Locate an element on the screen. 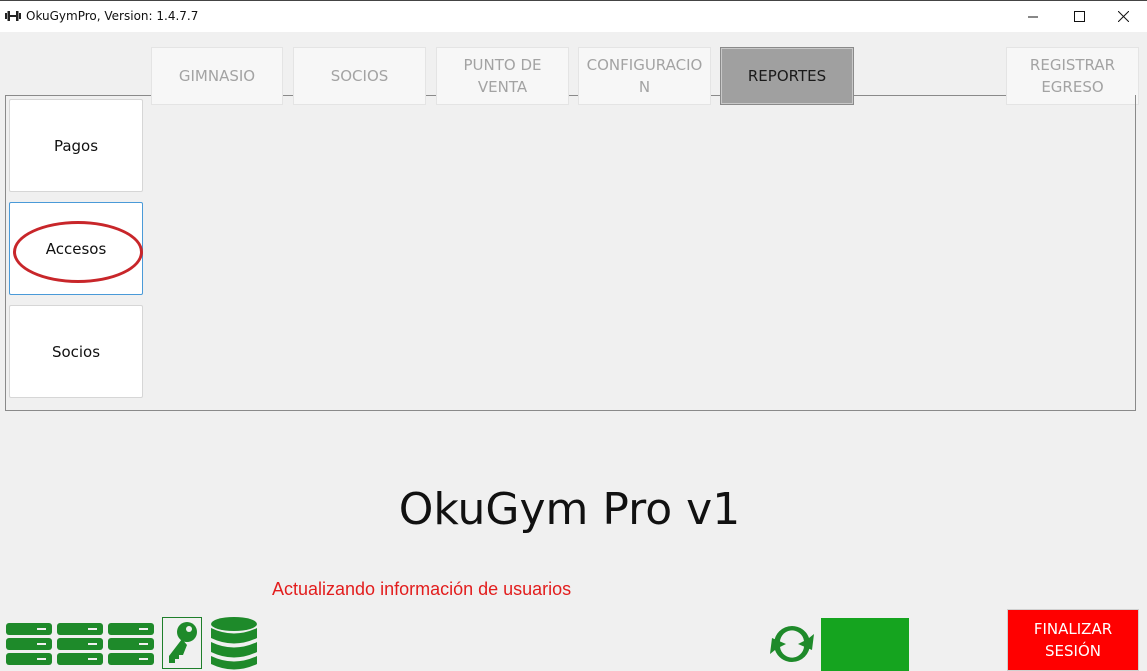 The height and width of the screenshot is (671, 1147). key-icon is located at coordinates (183, 642).